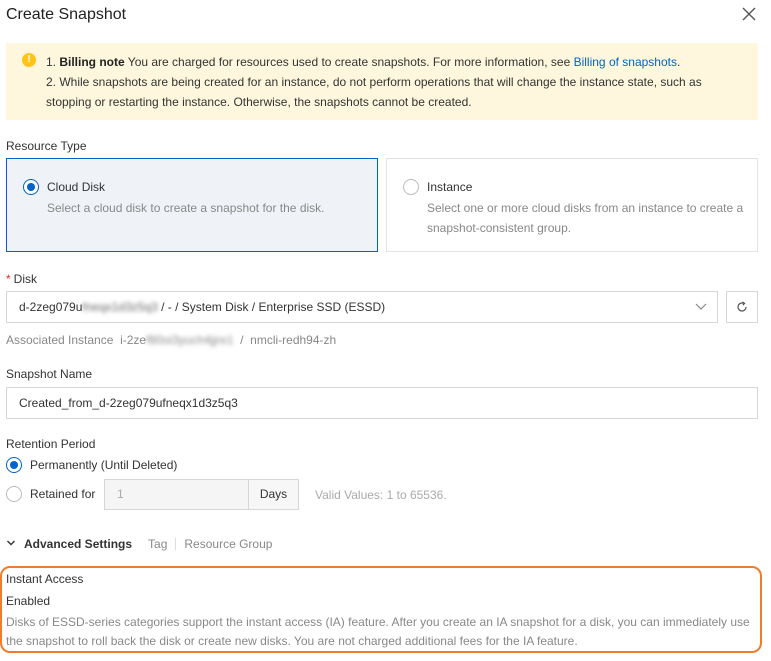 The width and height of the screenshot is (771, 661). Describe the element at coordinates (157, 544) in the screenshot. I see `tab-tag: Tag` at that location.